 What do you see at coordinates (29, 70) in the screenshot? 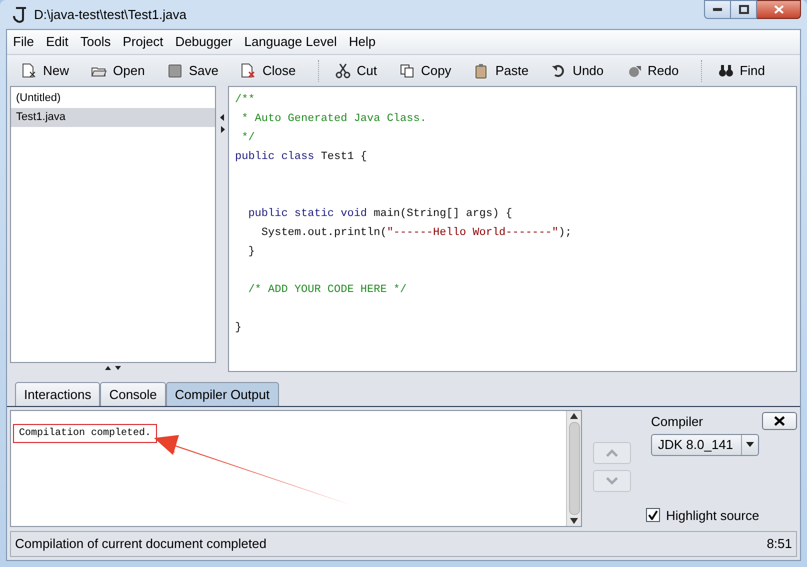
I see `document-icon` at bounding box center [29, 70].